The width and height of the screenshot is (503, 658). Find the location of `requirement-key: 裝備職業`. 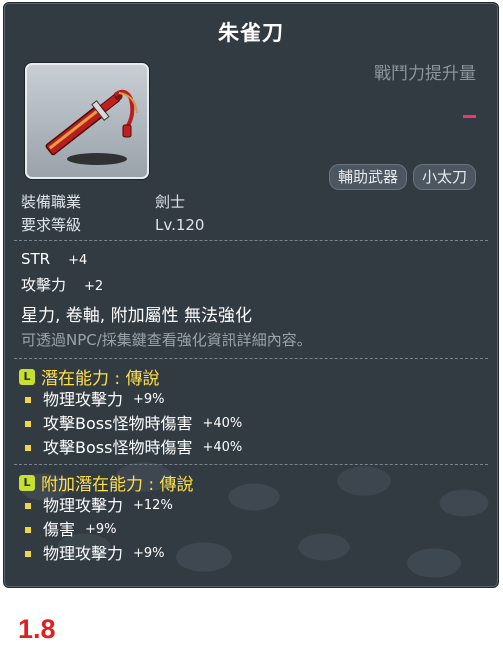

requirement-key: 裝備職業 is located at coordinates (51, 202).